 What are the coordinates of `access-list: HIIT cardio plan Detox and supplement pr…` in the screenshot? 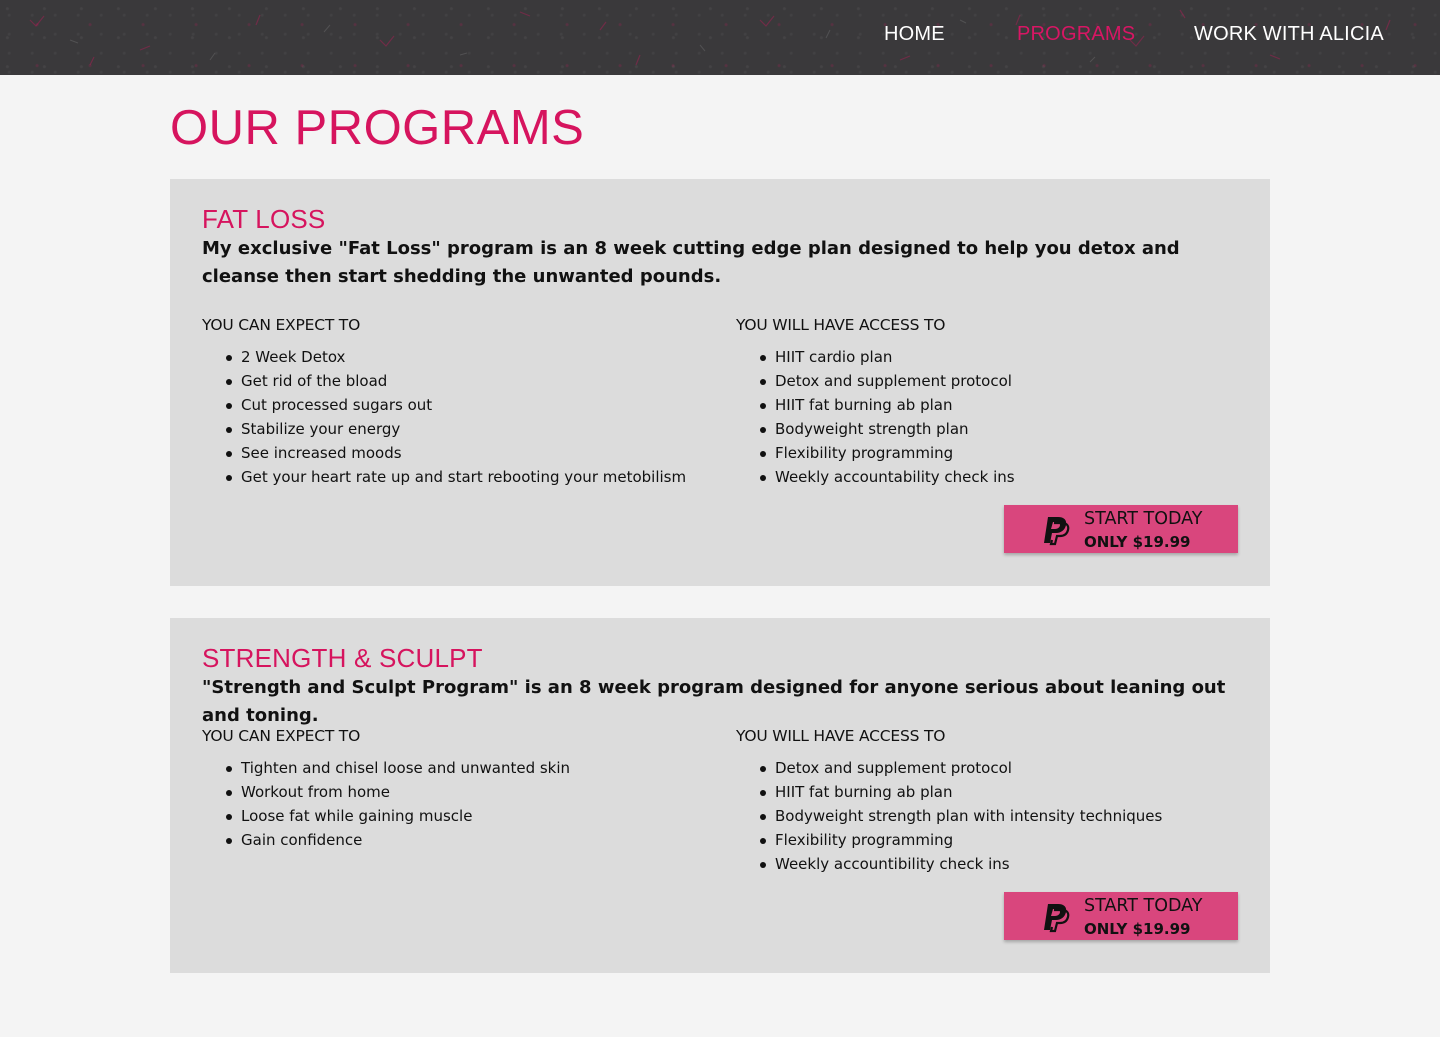 It's located at (875, 417).